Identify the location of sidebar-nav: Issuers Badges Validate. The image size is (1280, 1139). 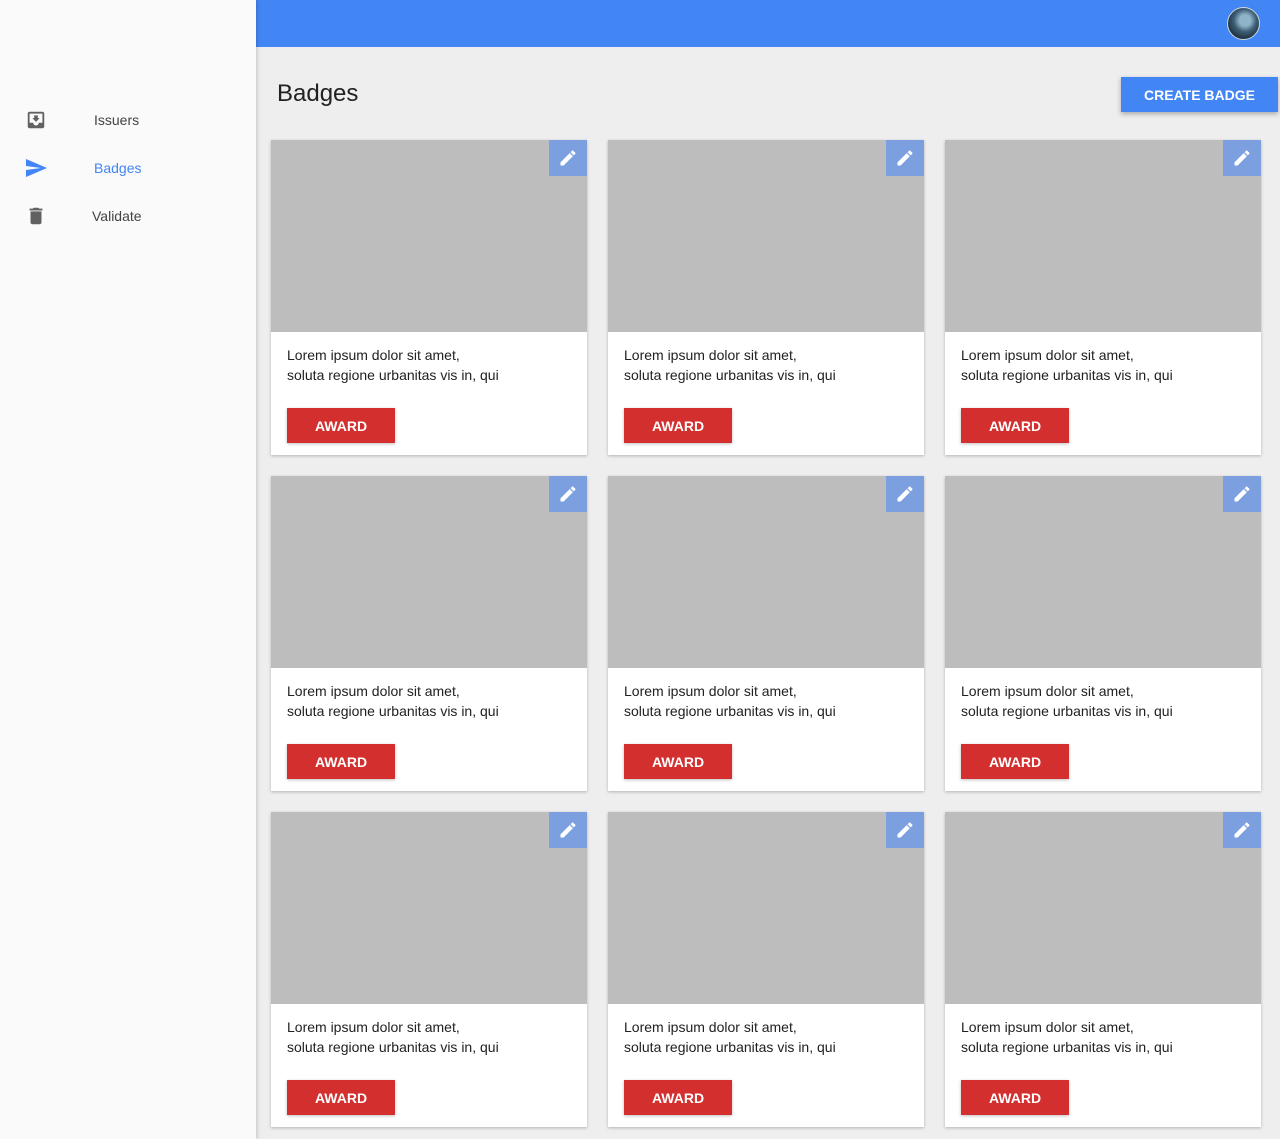
(128, 168).